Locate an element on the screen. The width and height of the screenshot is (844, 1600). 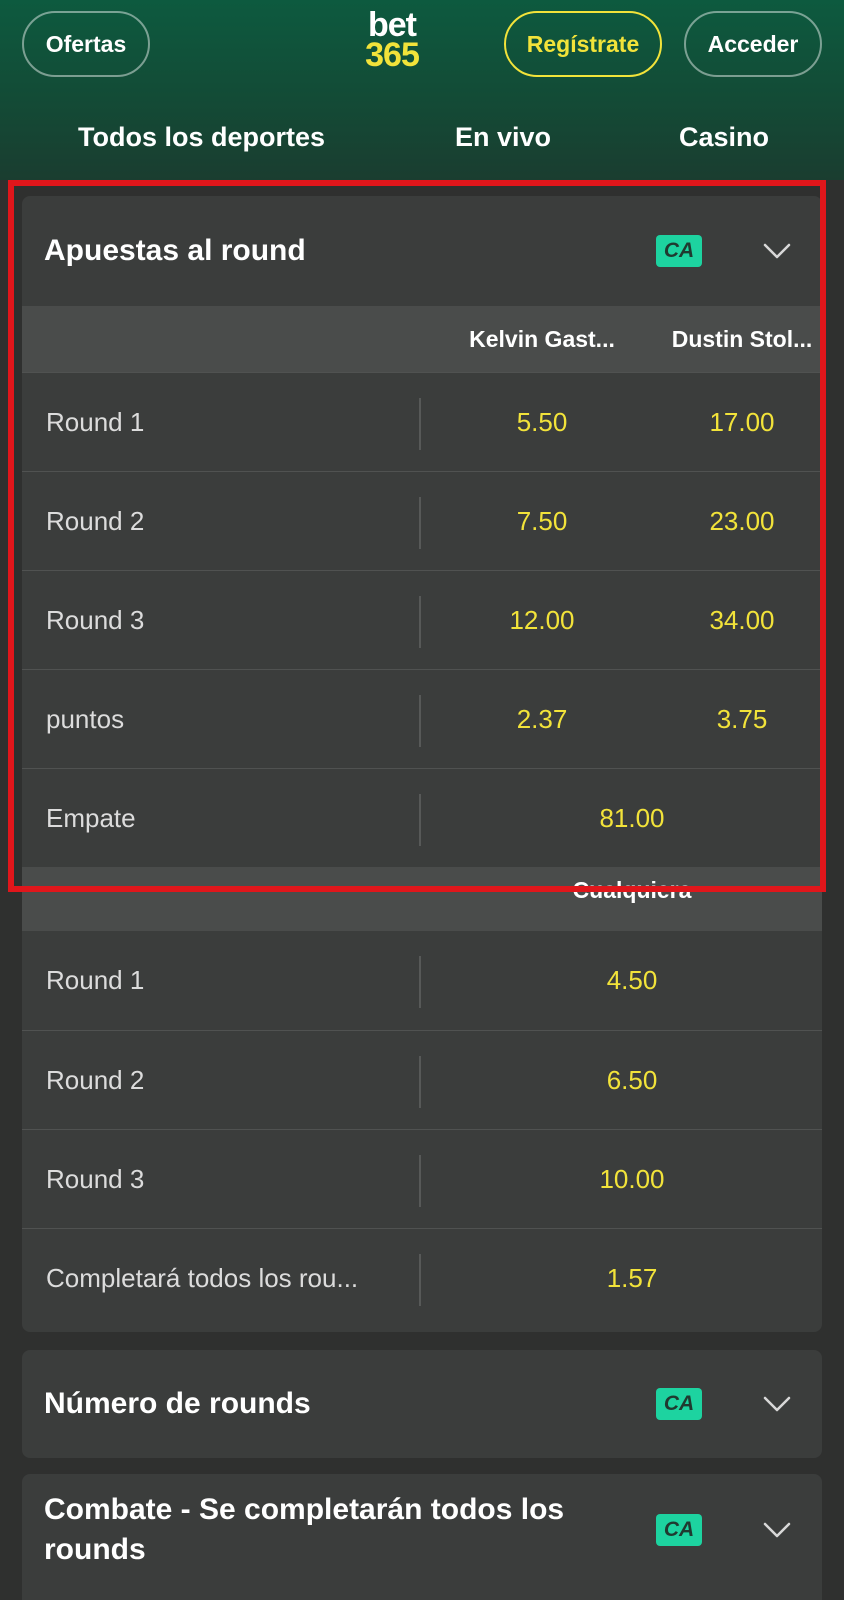
nav-casino: Casino is located at coordinates (724, 137).